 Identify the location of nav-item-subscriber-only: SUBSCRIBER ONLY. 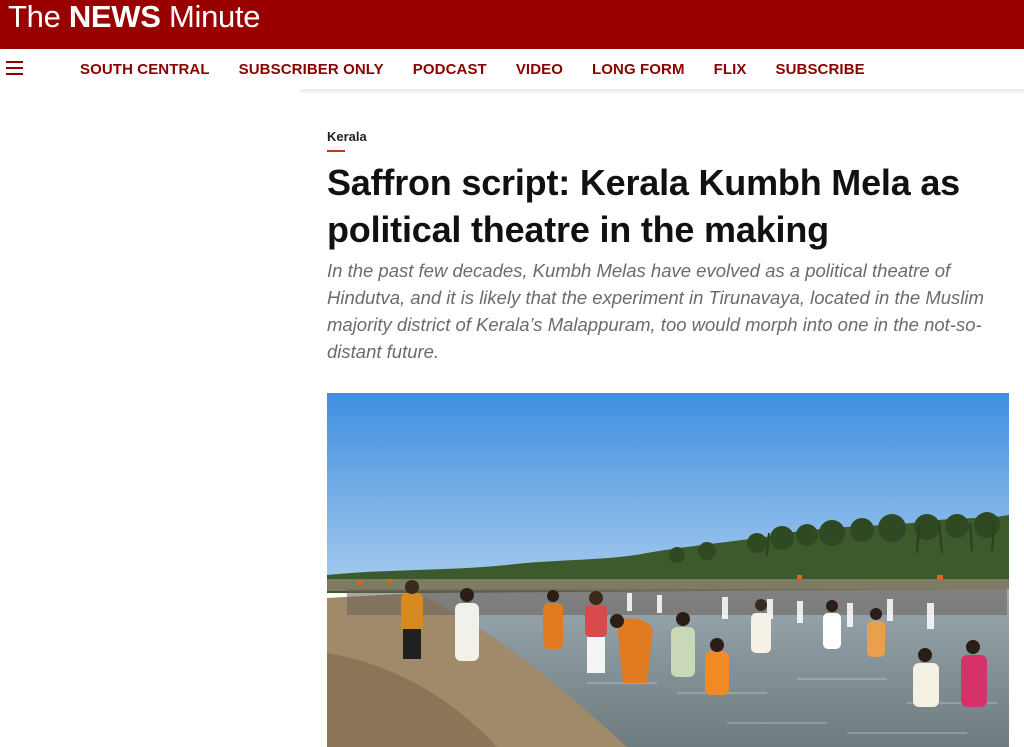
(311, 69).